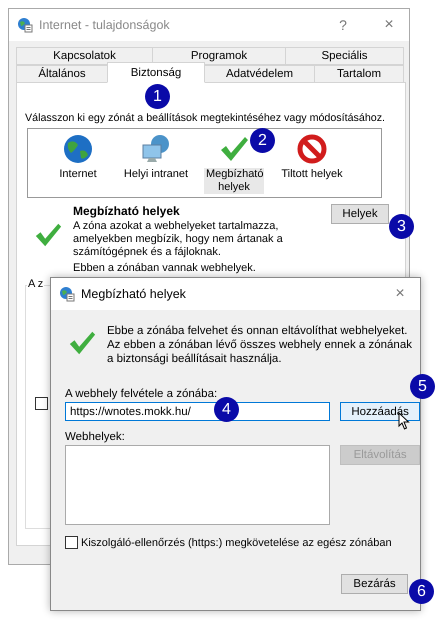 The height and width of the screenshot is (621, 436). I want to click on add-button: Hozzáadás, so click(380, 411).